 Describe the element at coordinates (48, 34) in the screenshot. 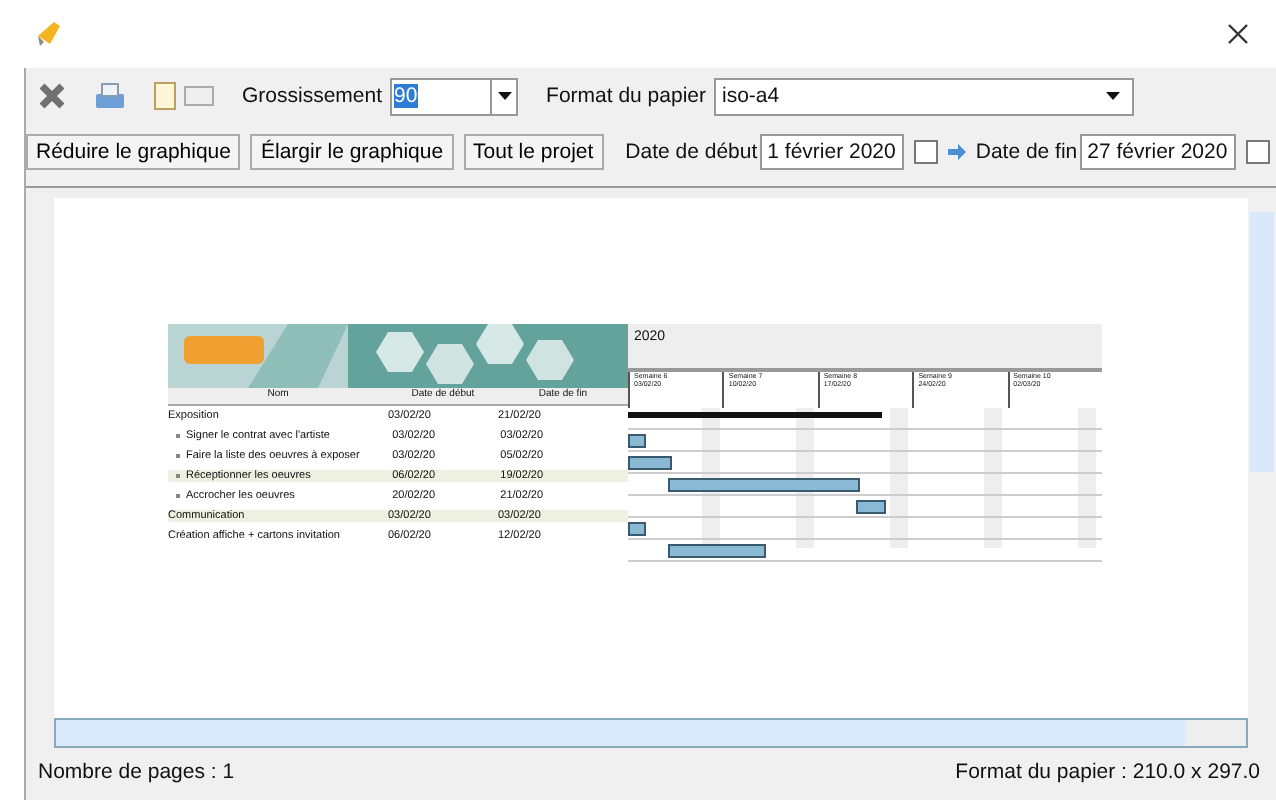

I see `app-logo-icon` at that location.